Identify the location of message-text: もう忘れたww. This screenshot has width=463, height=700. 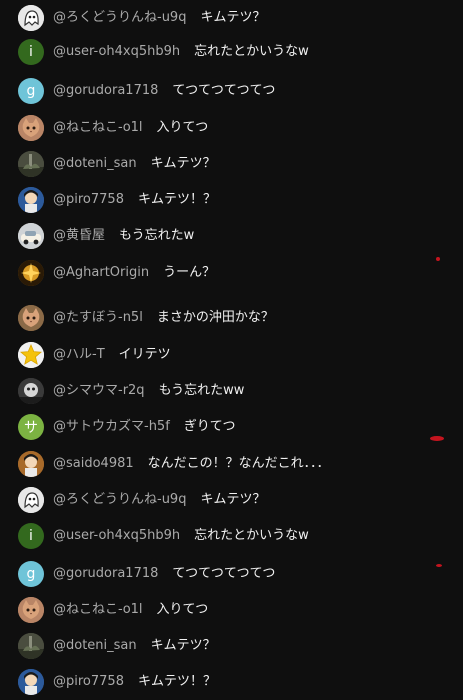
(201, 390).